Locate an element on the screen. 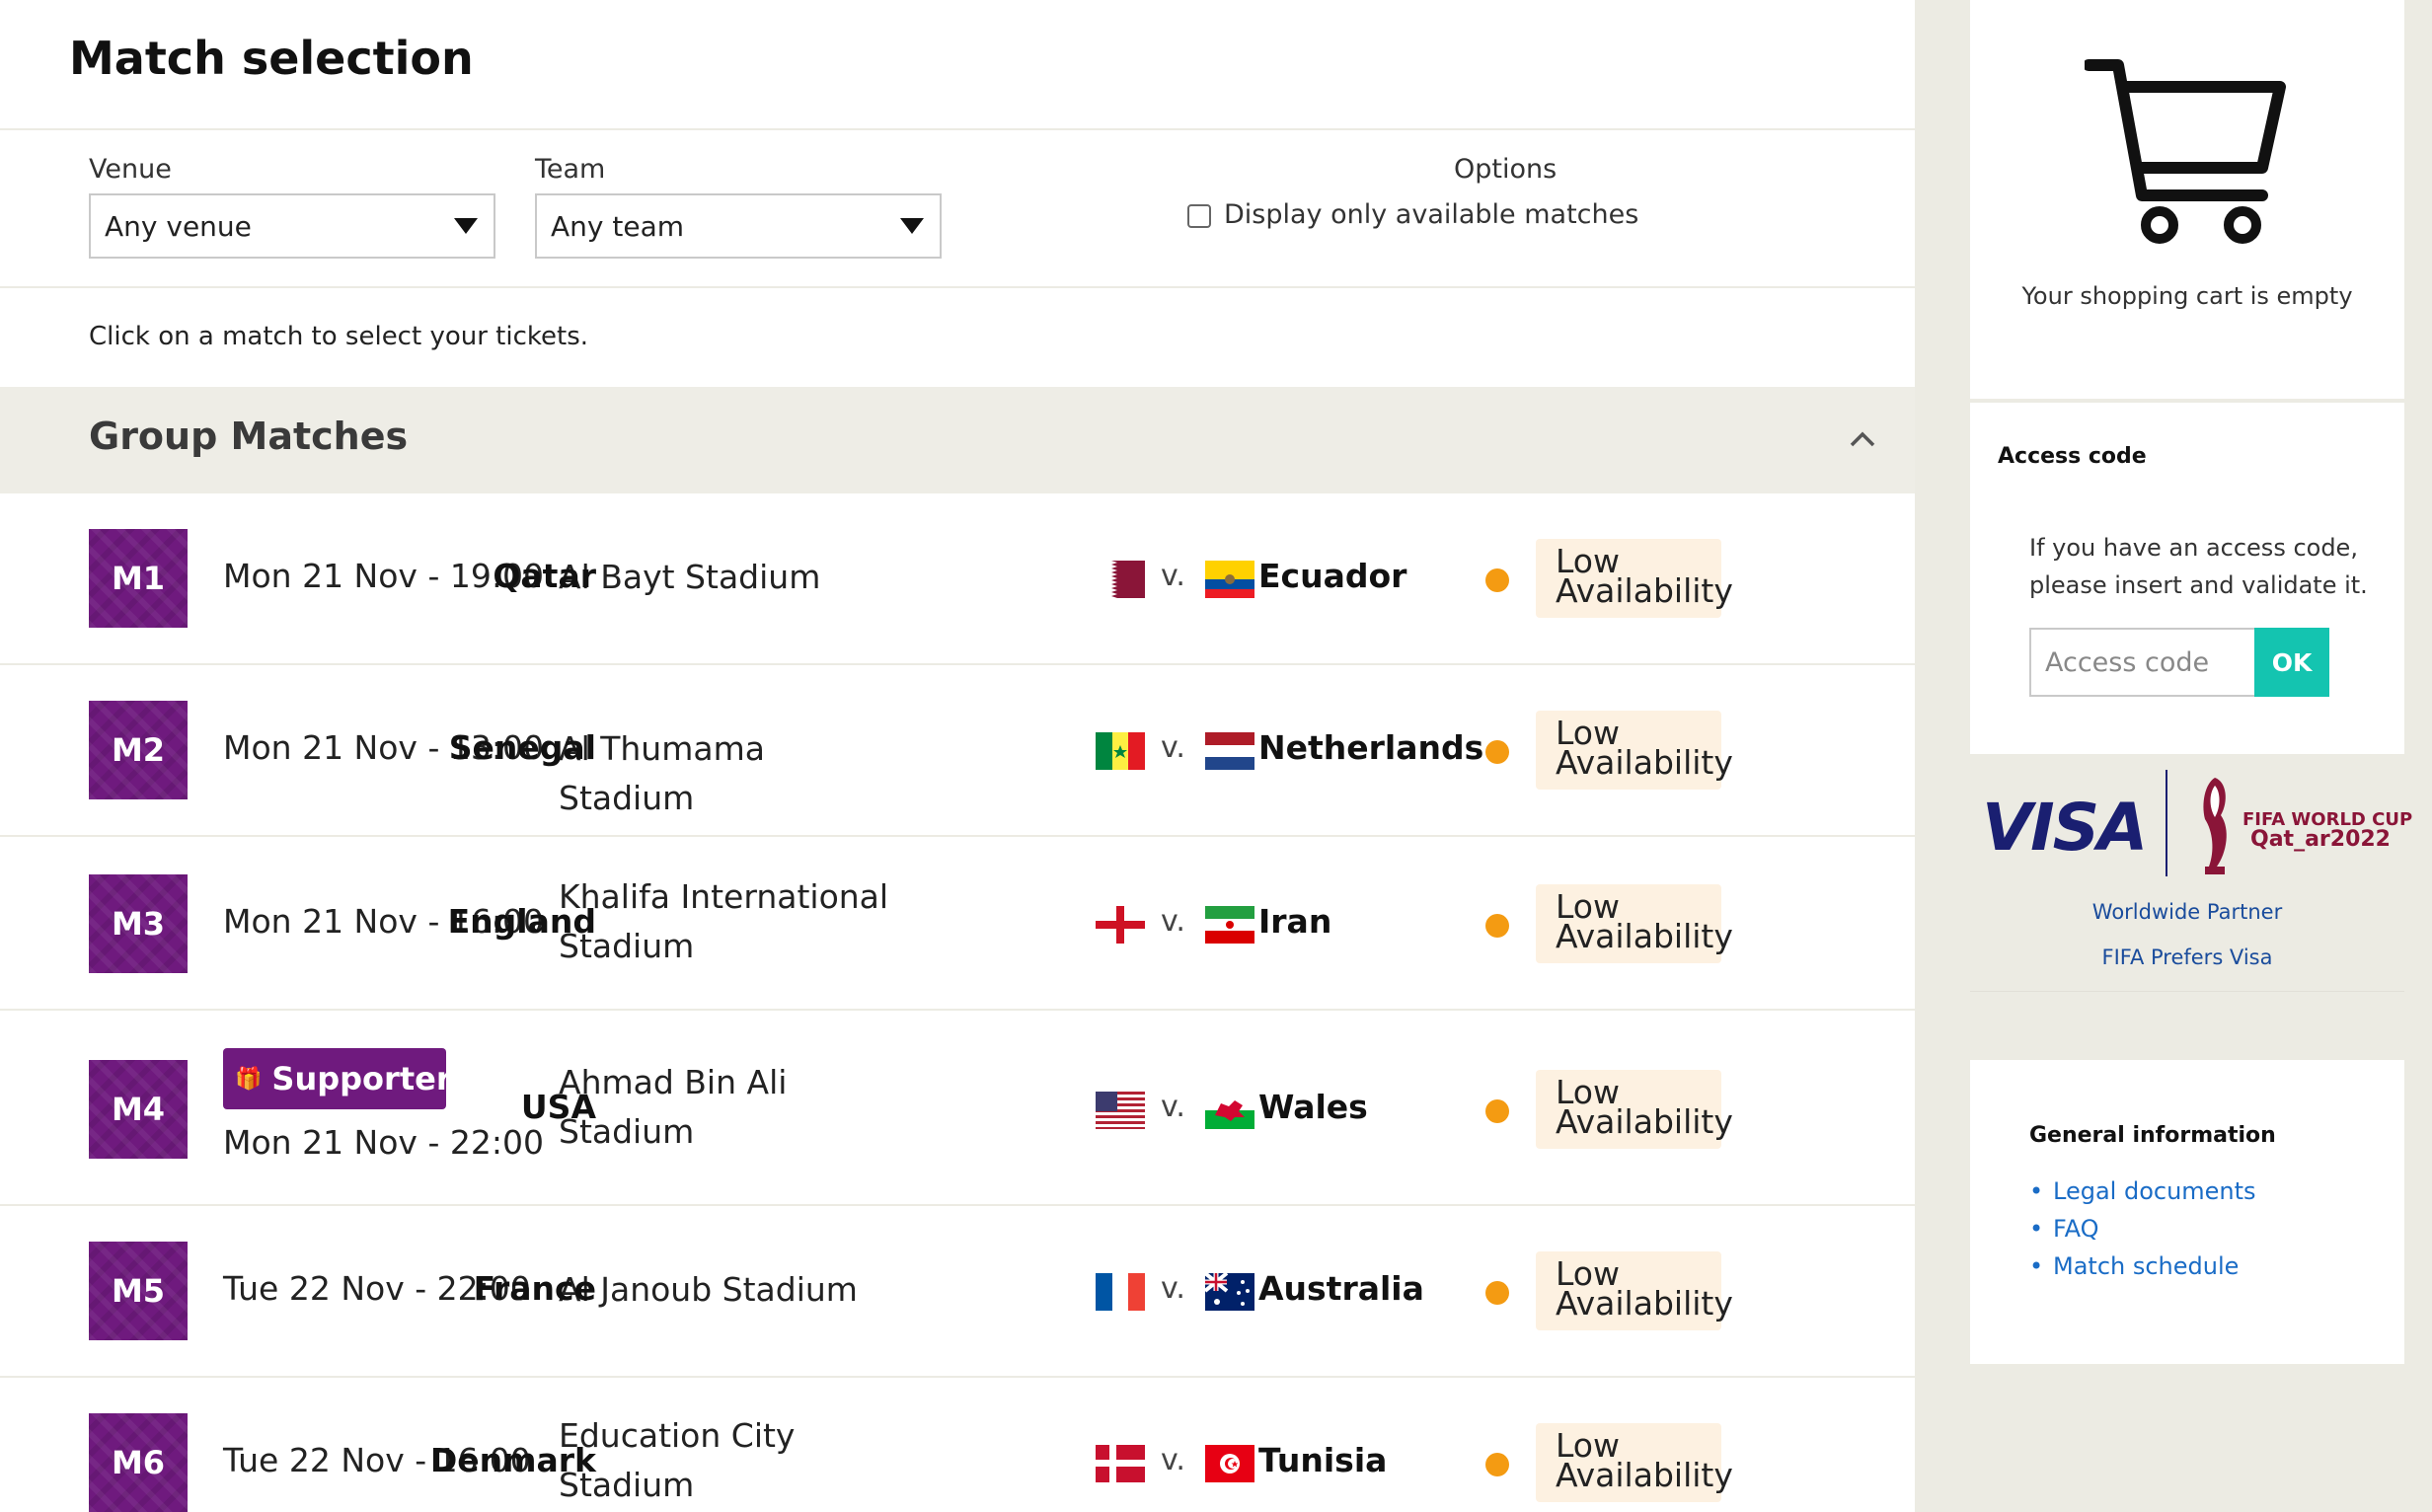  list-item: Match schedule is located at coordinates (2142, 1266).